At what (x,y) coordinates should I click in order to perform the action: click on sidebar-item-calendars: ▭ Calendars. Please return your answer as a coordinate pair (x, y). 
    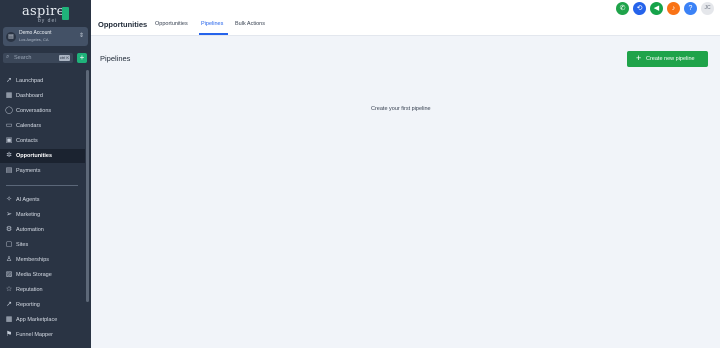
    Looking at the image, I should click on (42, 126).